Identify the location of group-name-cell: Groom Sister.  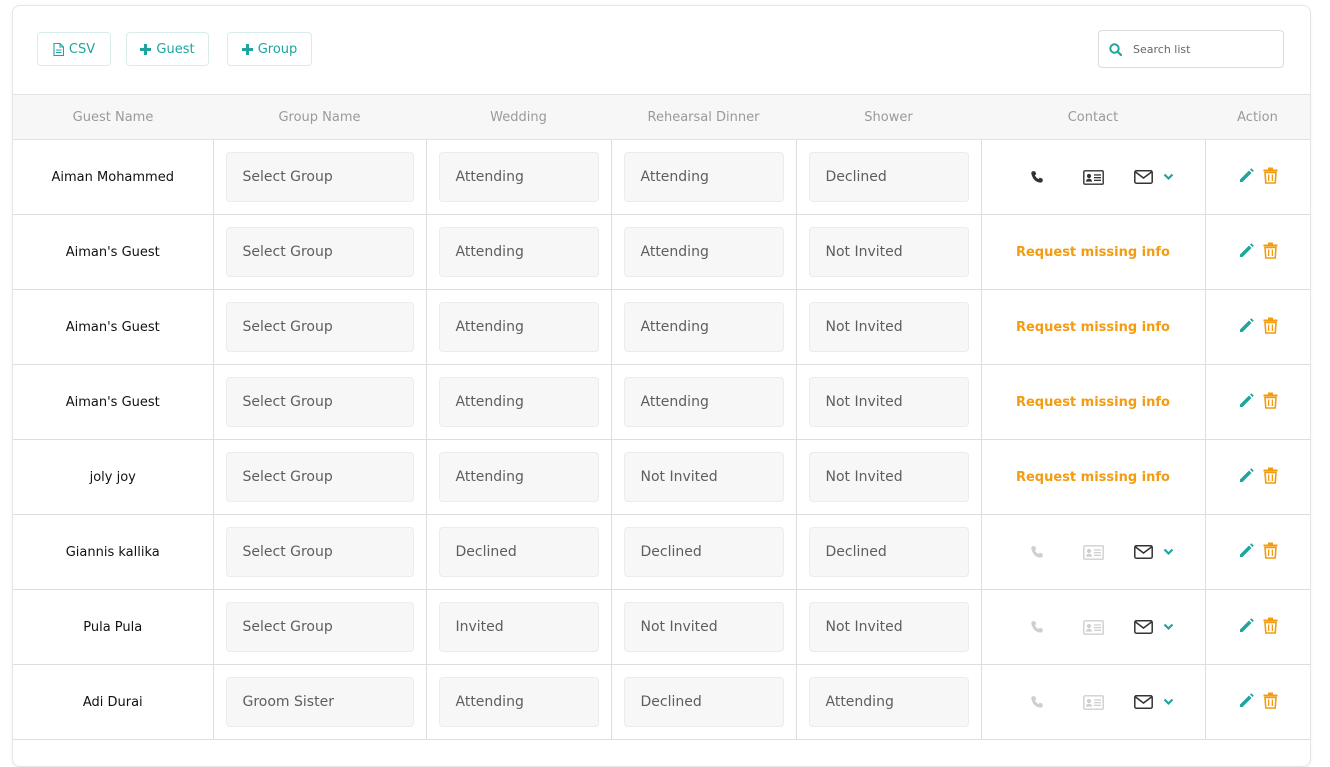
(319, 702).